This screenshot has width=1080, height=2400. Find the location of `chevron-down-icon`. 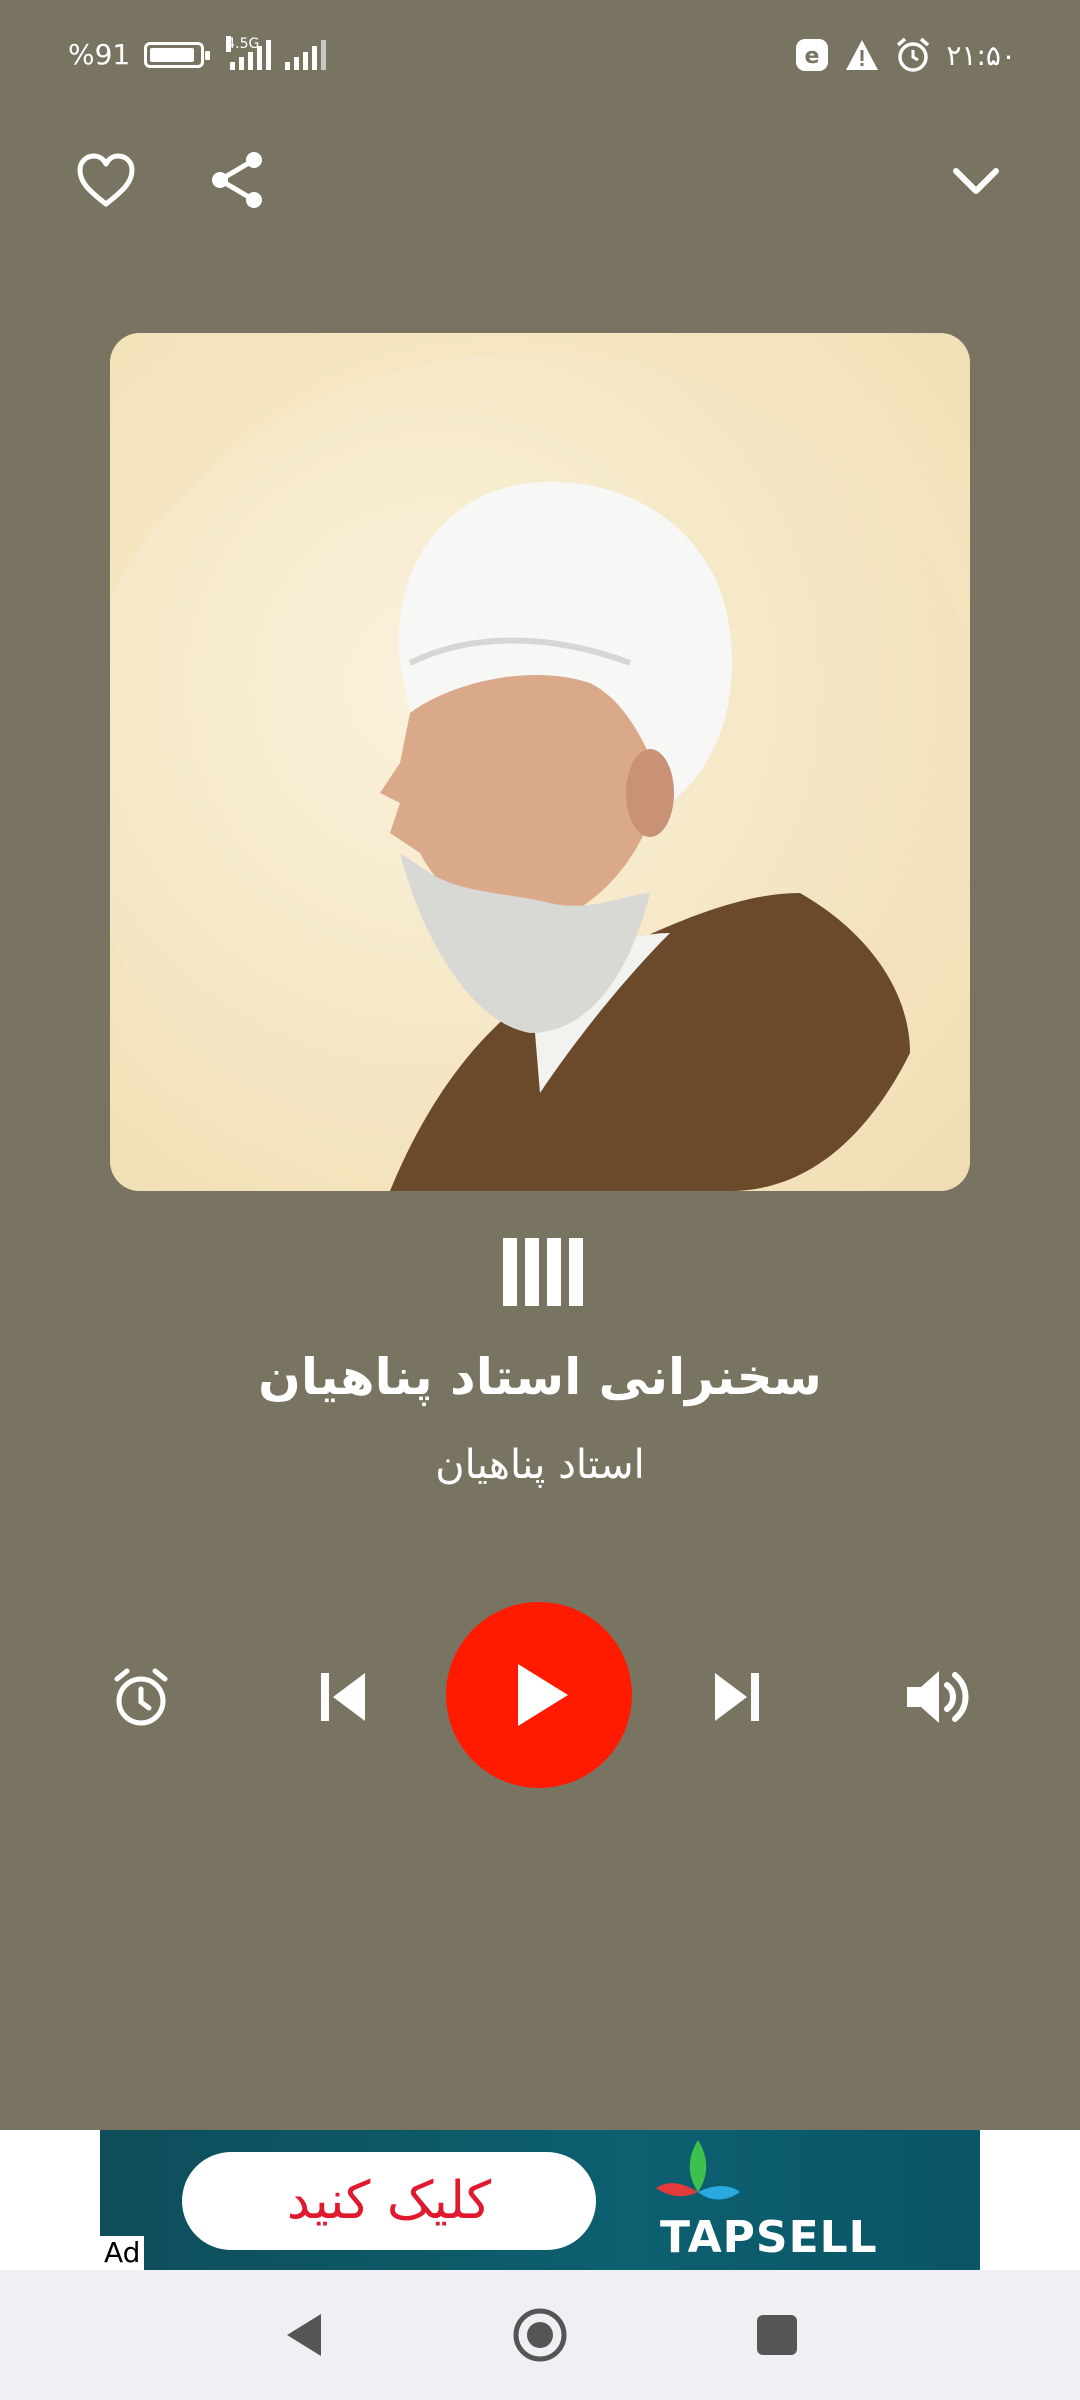

chevron-down-icon is located at coordinates (976, 181).